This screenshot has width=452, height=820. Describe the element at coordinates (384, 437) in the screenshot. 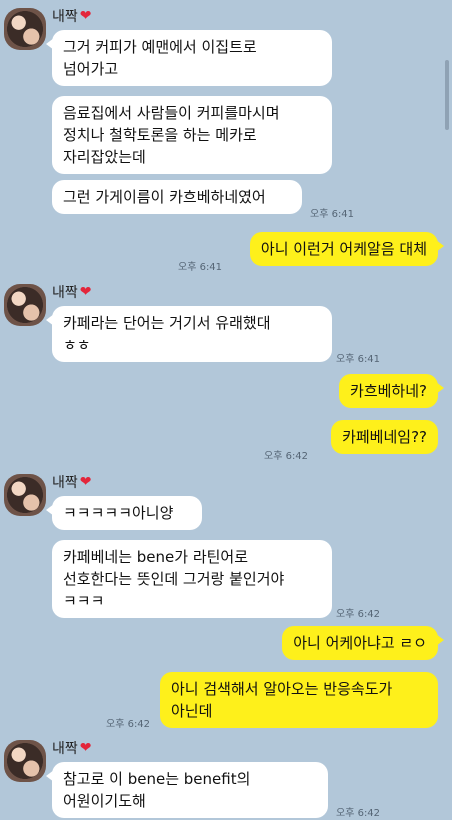

I see `my-message-bubble: 카페베네임??` at that location.